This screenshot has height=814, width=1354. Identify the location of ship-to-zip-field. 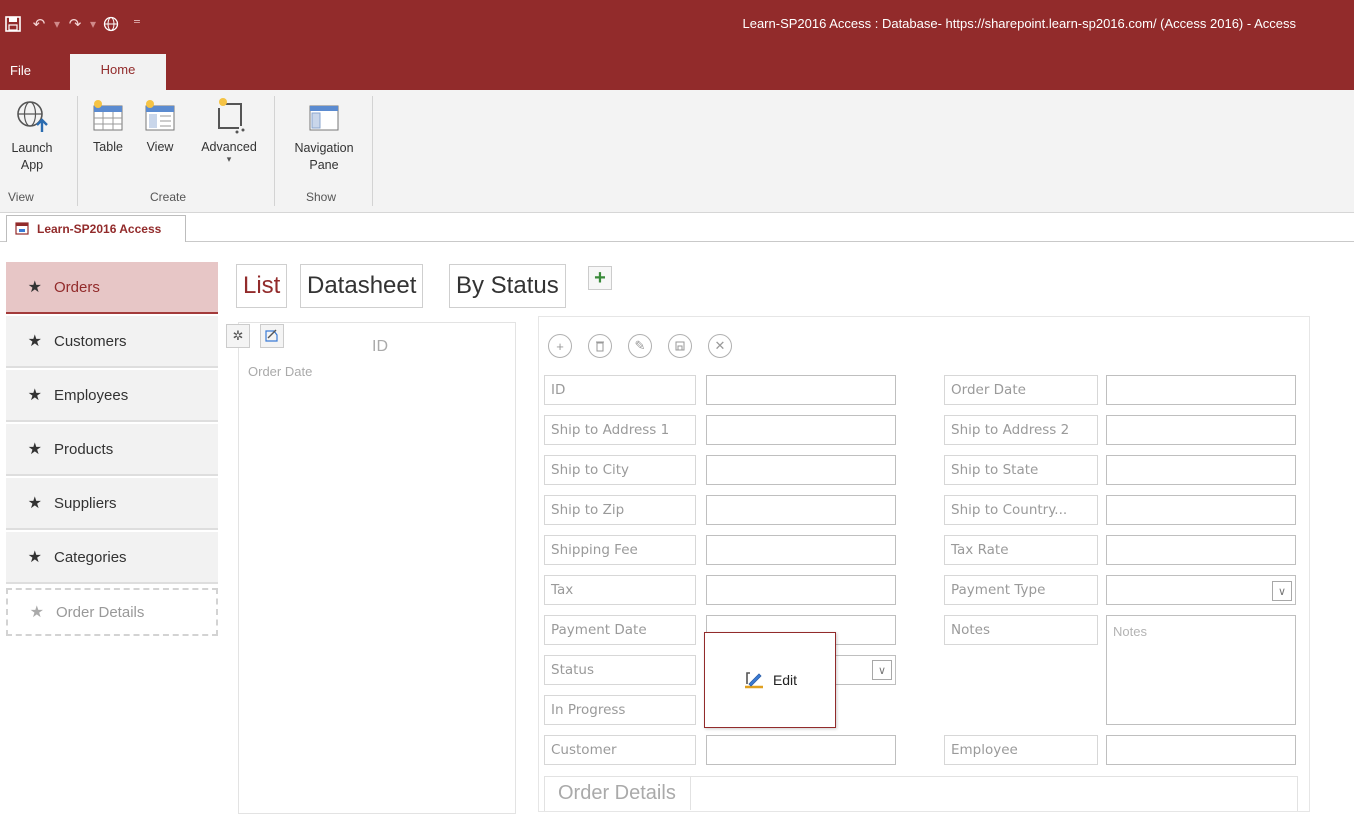
(801, 510).